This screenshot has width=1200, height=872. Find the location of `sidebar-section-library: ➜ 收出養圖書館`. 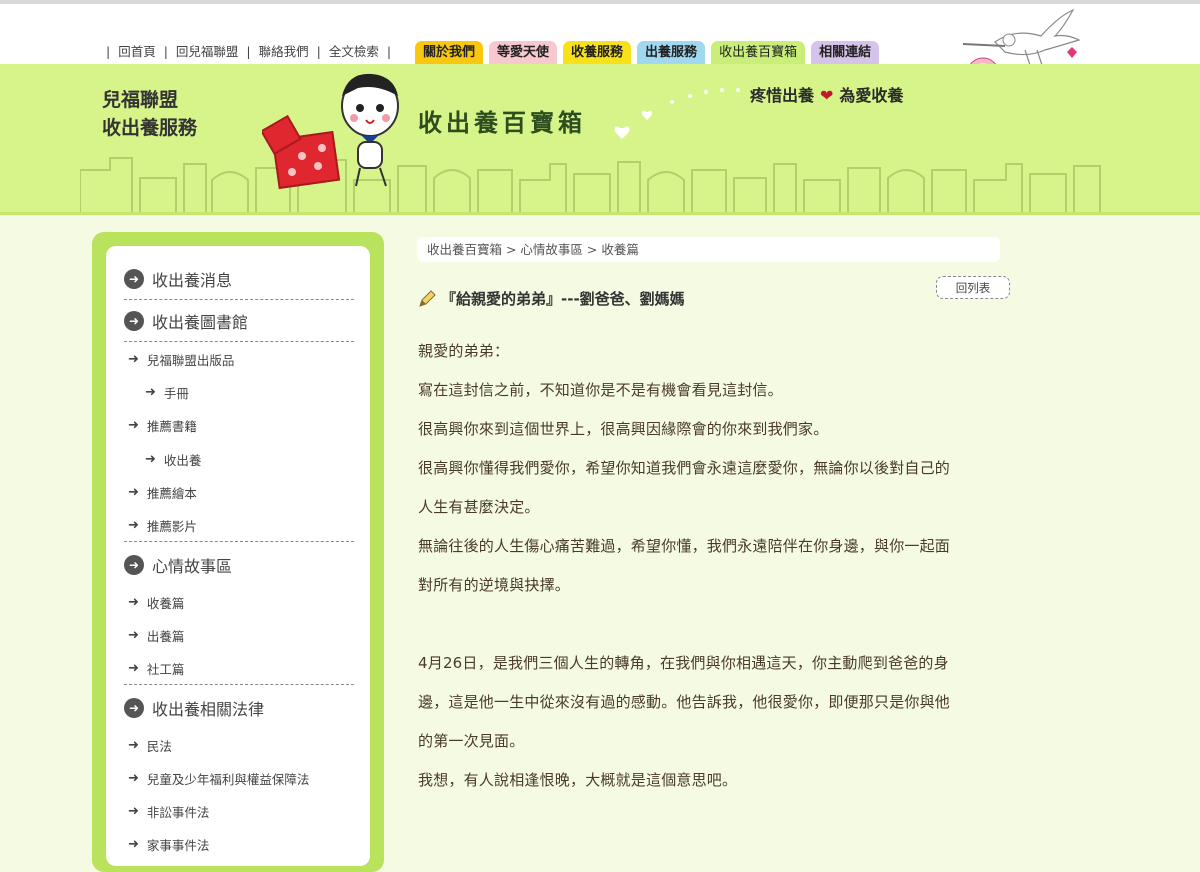

sidebar-section-library: ➜ 收出養圖書館 is located at coordinates (239, 321).